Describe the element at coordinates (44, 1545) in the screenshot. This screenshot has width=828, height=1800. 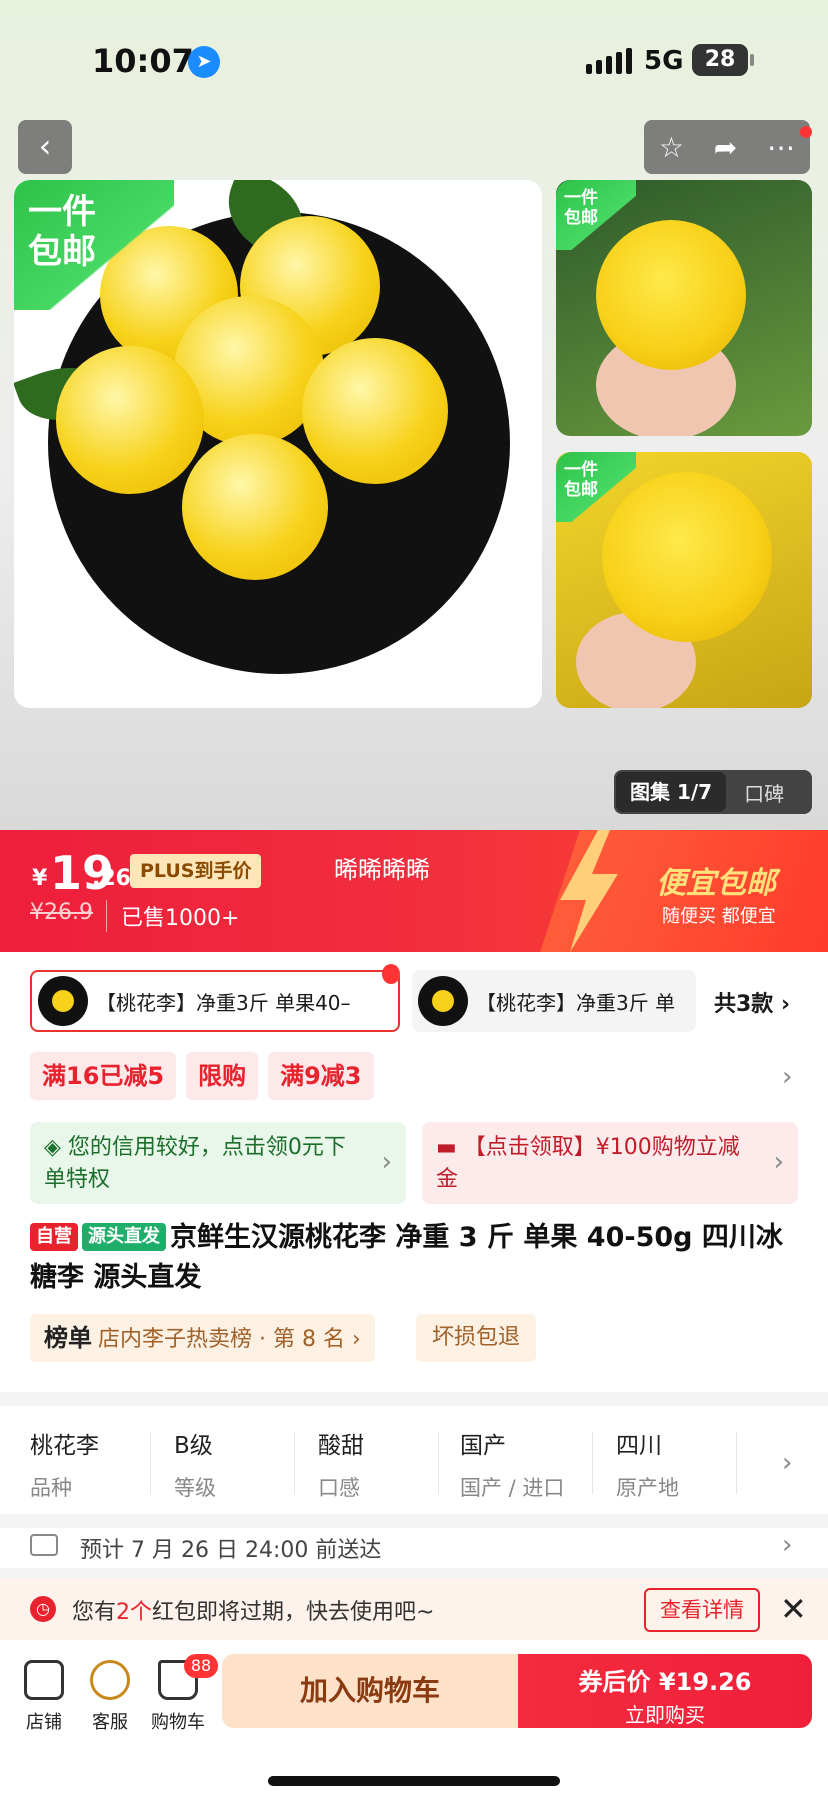
I see `truck-icon` at that location.